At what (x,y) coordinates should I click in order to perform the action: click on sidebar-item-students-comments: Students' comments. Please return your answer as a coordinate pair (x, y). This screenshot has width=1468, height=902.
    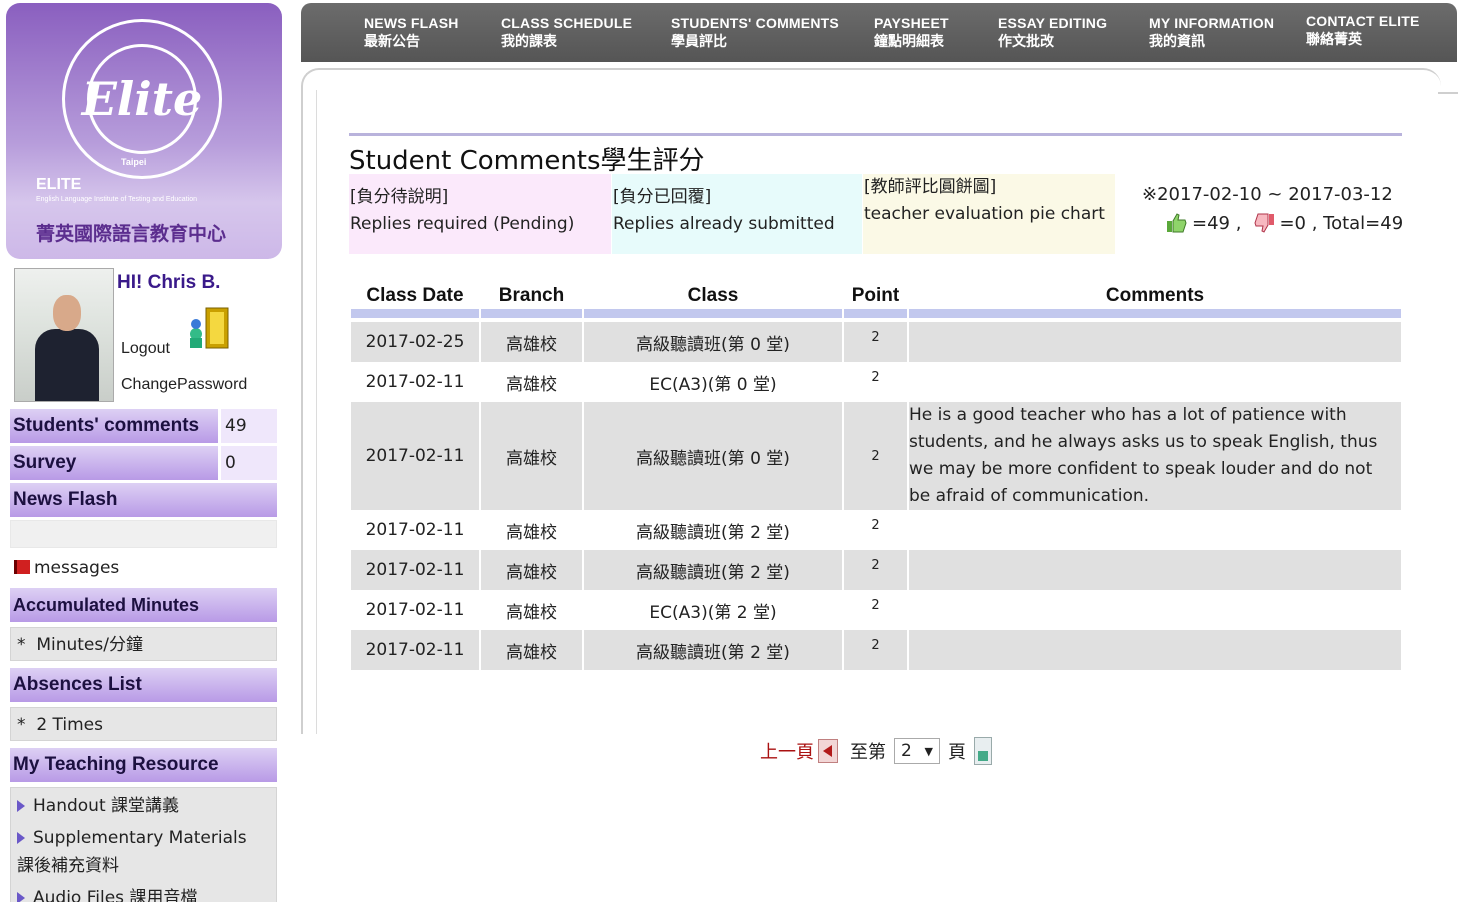
    Looking at the image, I should click on (114, 426).